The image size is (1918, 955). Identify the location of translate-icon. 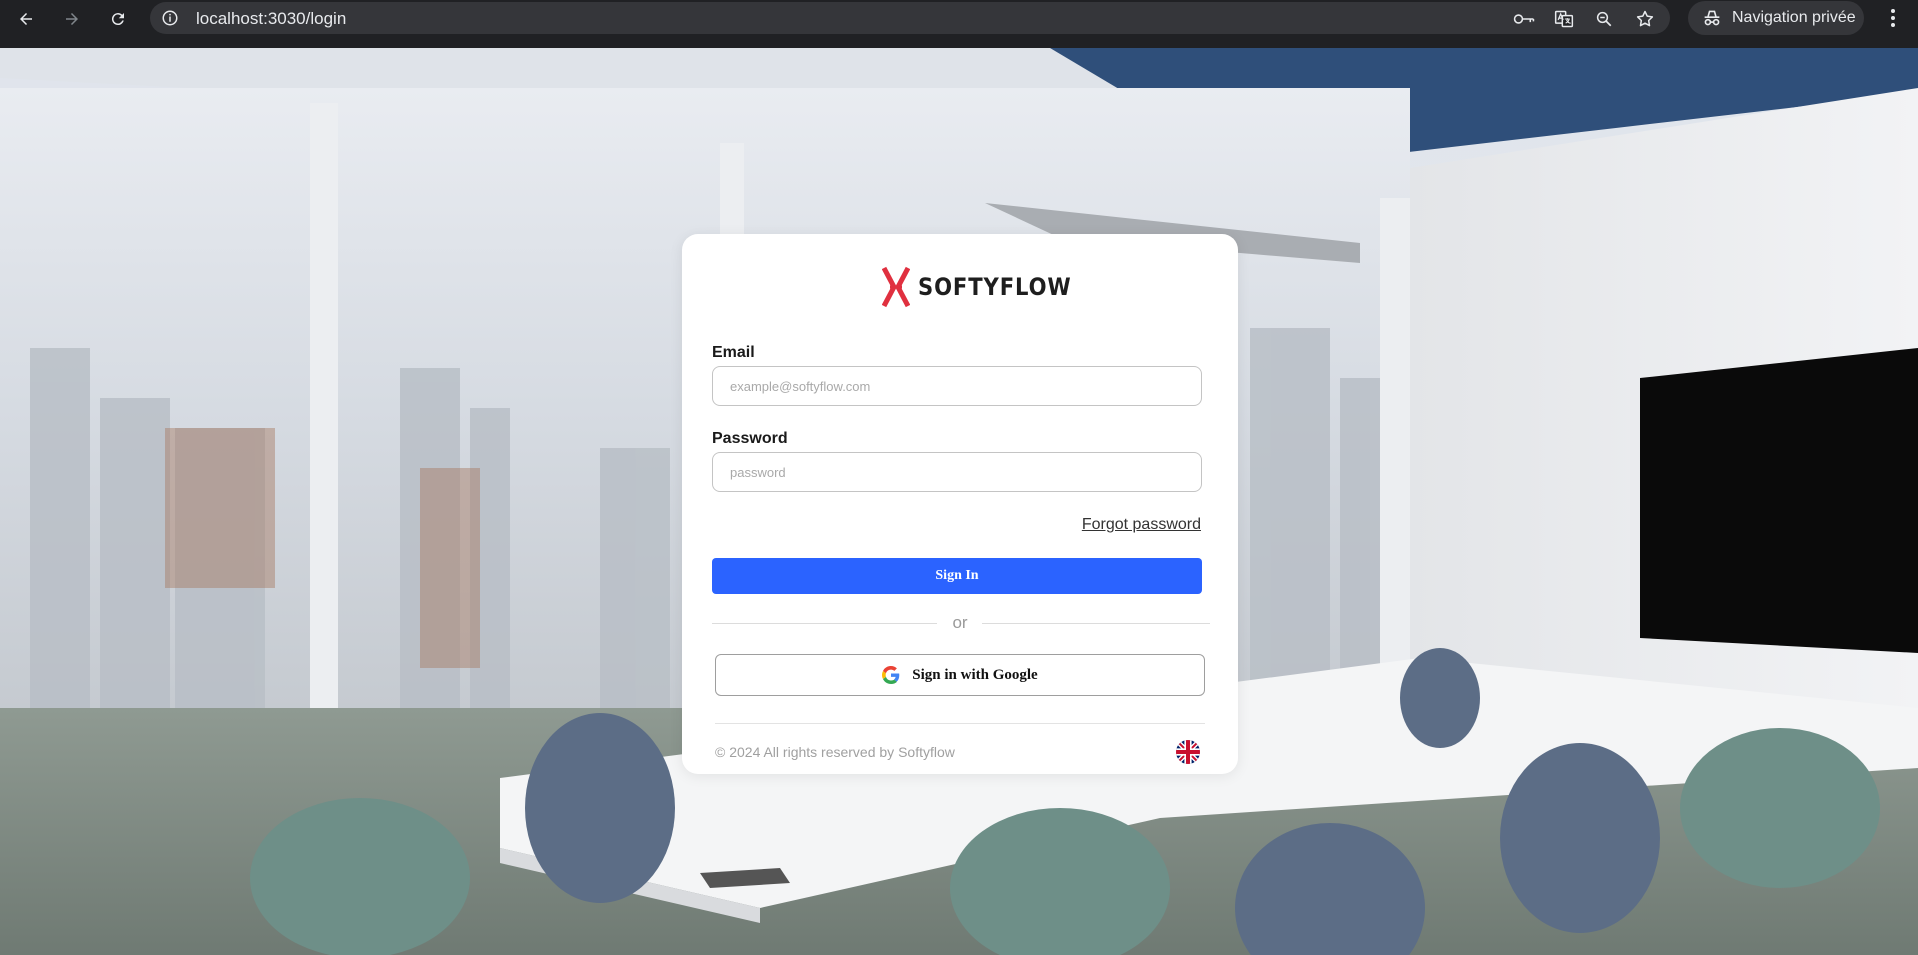
(1564, 19).